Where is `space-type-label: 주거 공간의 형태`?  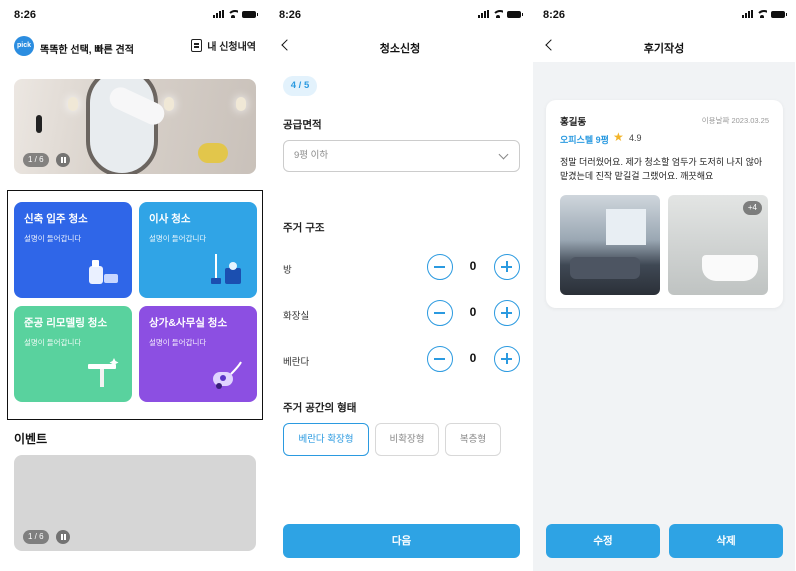 space-type-label: 주거 공간의 형태 is located at coordinates (320, 408).